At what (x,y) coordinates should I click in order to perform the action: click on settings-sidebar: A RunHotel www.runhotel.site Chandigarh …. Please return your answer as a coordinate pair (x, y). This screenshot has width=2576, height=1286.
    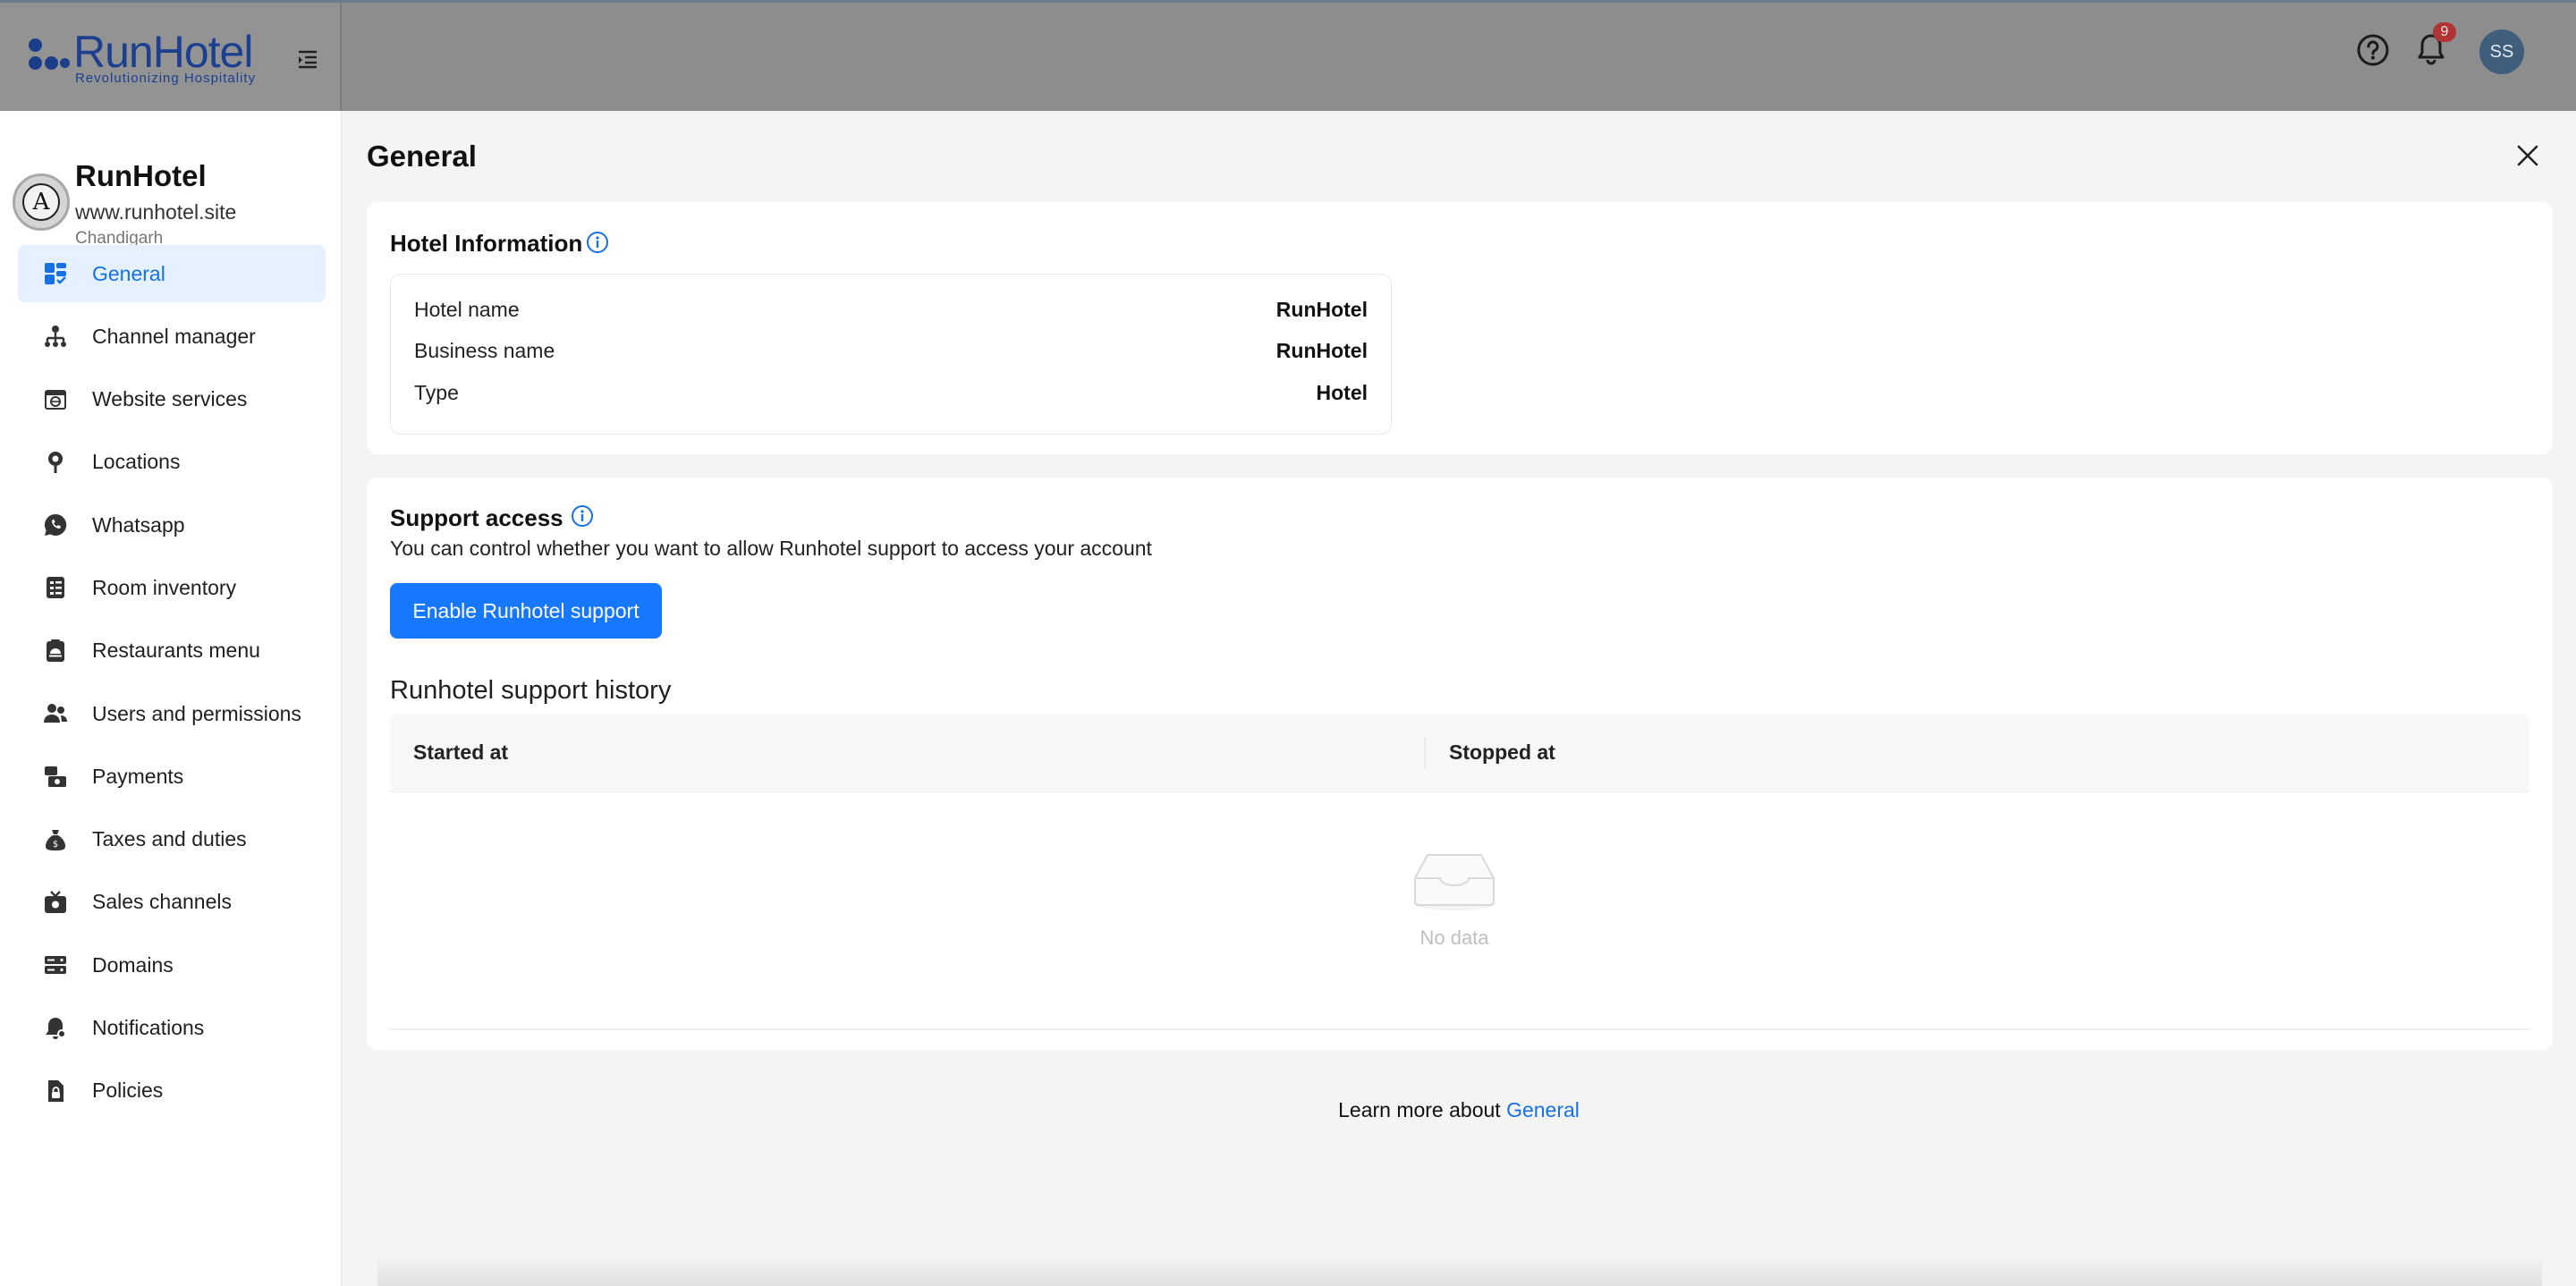
    Looking at the image, I should click on (171, 698).